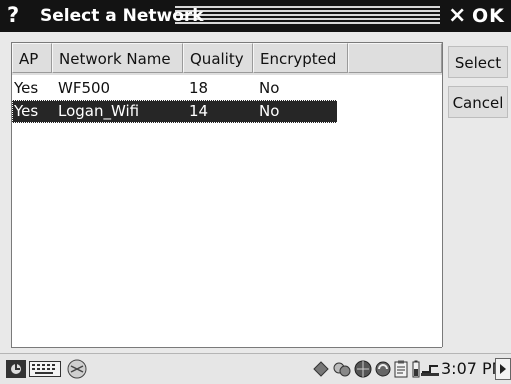  What do you see at coordinates (321, 369) in the screenshot?
I see `pen-icon` at bounding box center [321, 369].